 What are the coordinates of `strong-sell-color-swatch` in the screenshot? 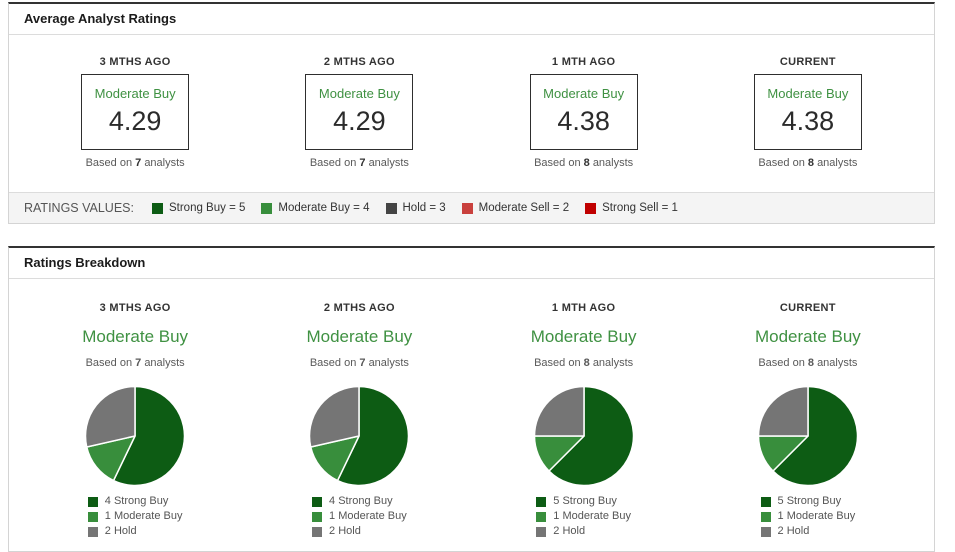 It's located at (591, 208).